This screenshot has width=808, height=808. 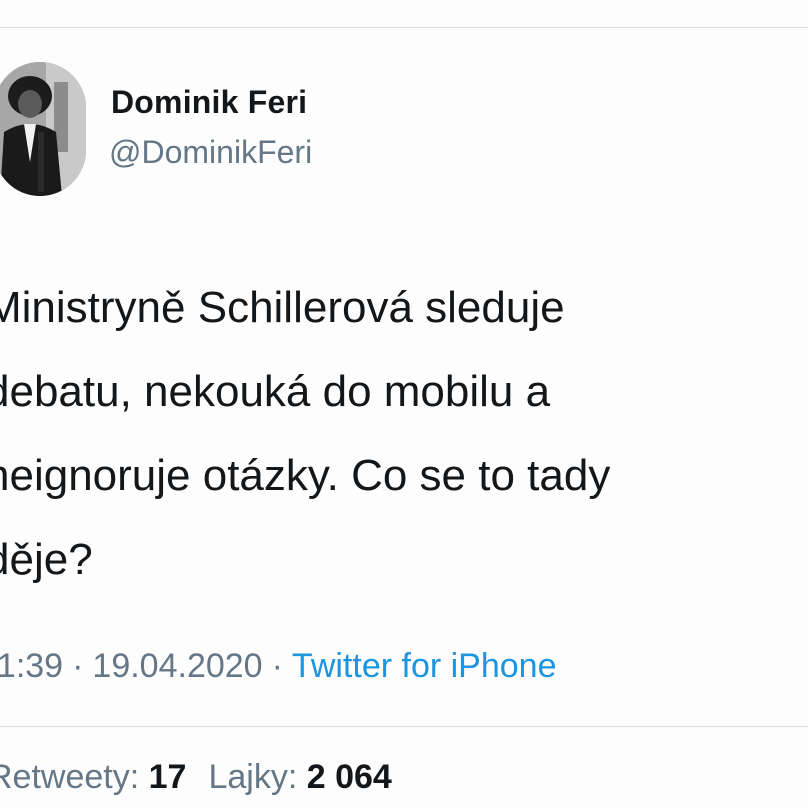 What do you see at coordinates (168, 777) in the screenshot?
I see `retweets-count: 17` at bounding box center [168, 777].